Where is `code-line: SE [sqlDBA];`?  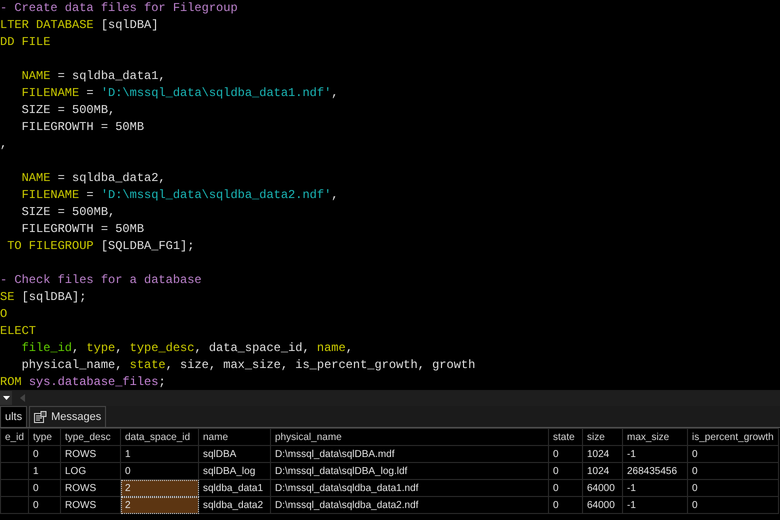
code-line: SE [sqlDBA]; is located at coordinates (44, 297).